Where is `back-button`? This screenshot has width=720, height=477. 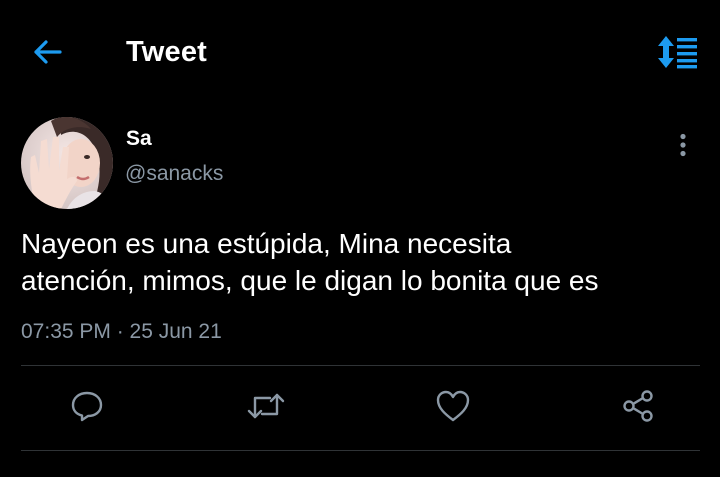 back-button is located at coordinates (48, 54).